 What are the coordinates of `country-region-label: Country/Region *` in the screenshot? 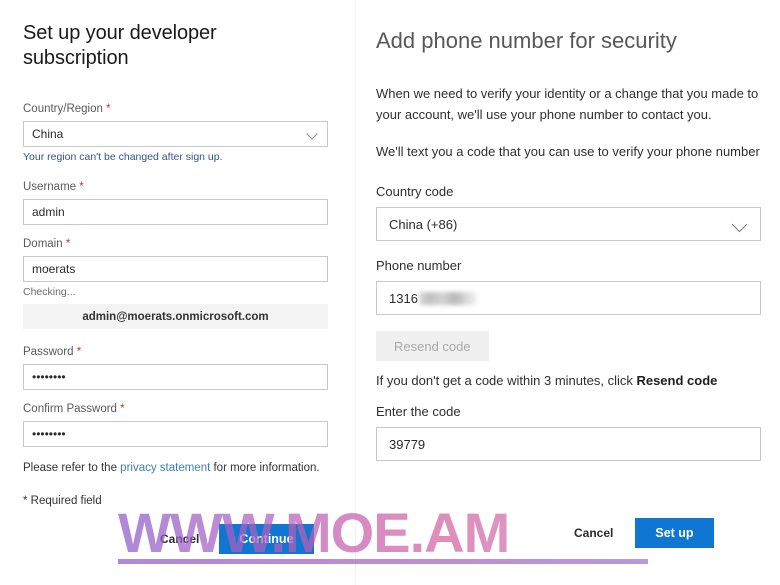 It's located at (175, 109).